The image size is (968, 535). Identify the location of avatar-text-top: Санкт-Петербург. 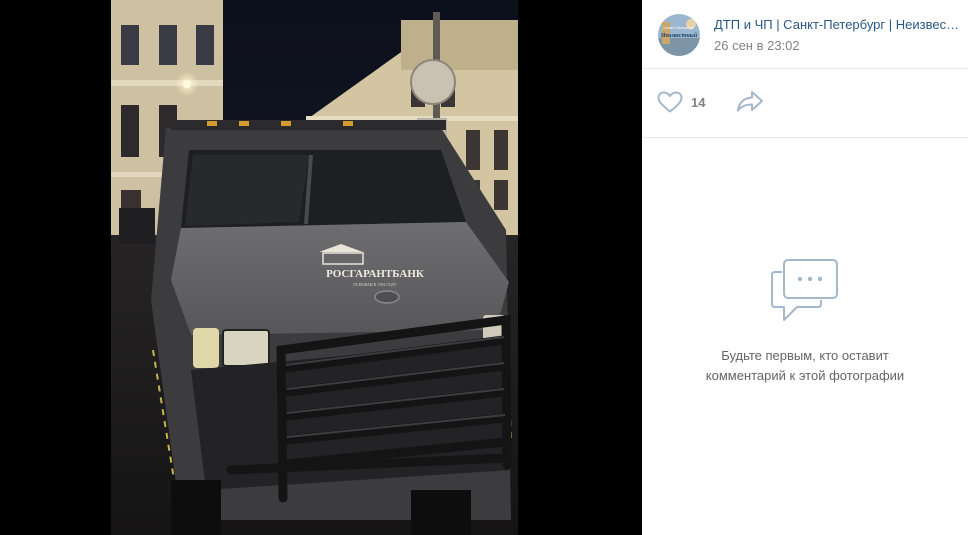
(679, 27).